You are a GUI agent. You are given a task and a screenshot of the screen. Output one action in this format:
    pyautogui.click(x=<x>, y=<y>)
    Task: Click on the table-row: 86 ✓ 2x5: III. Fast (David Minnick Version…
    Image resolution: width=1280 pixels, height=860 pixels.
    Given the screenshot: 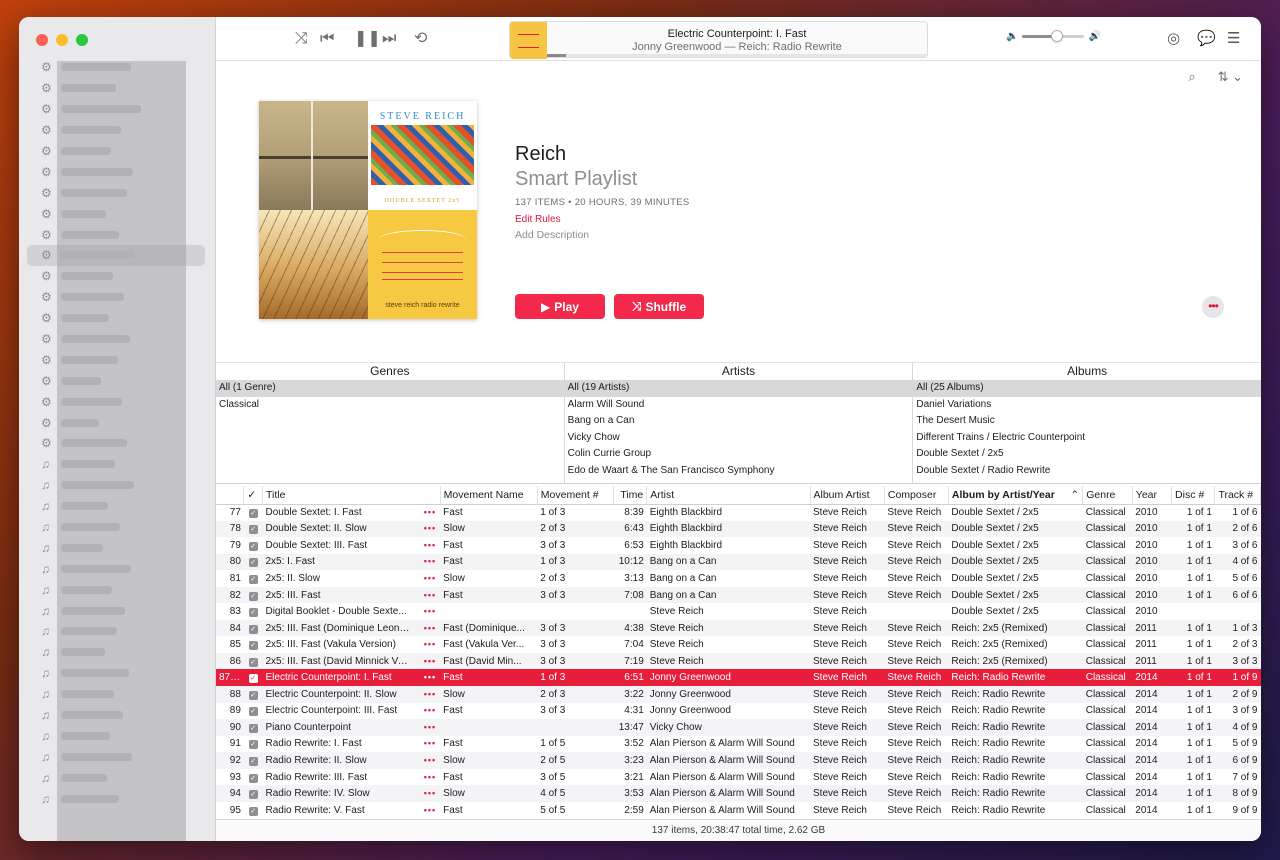 What is the action you would take?
    pyautogui.click(x=738, y=661)
    